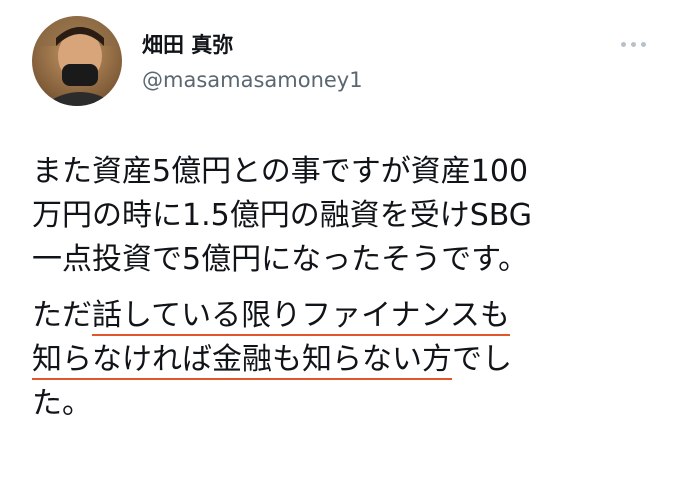  Describe the element at coordinates (280, 171) in the screenshot. I see `tweet-line: また資産5億円との事ですが資産100` at that location.